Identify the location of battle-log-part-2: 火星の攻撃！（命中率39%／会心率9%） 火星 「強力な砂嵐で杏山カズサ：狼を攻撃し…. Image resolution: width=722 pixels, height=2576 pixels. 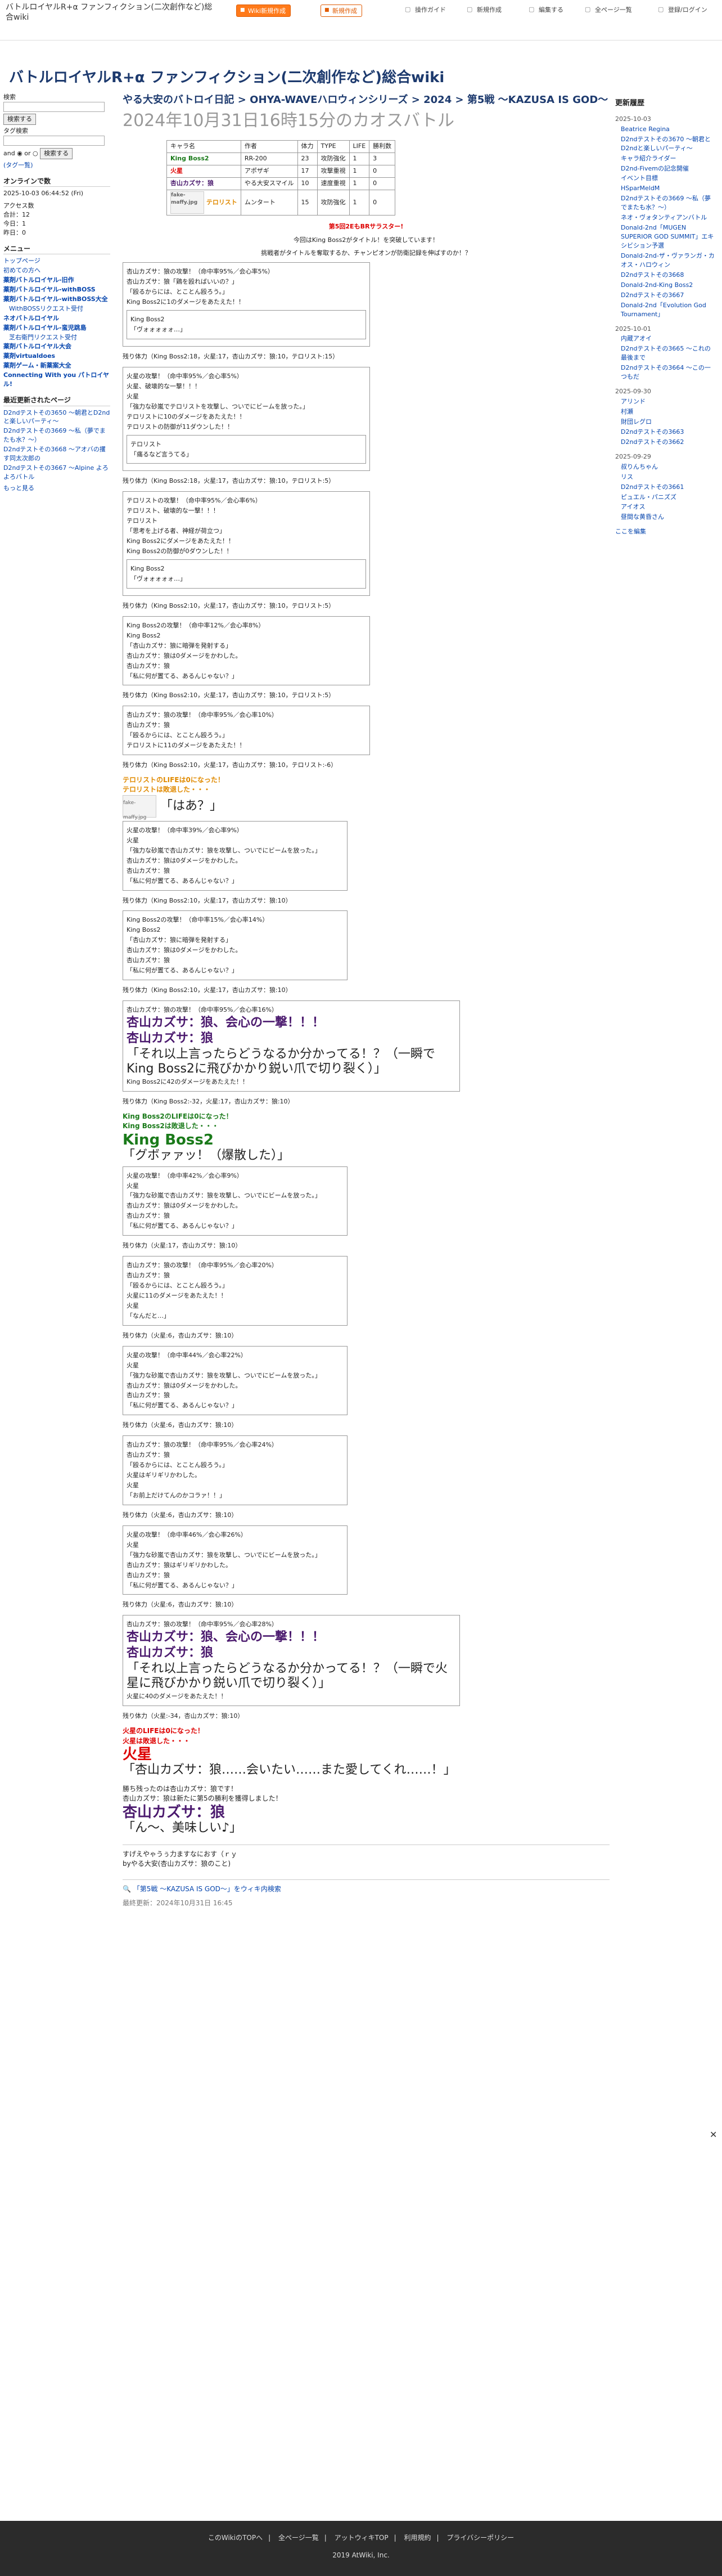
(366, 907).